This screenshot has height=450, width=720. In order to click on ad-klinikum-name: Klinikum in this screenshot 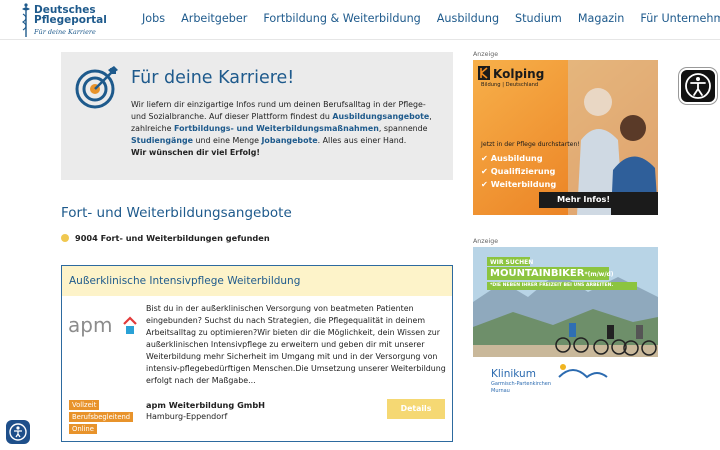, I will do `click(513, 374)`.